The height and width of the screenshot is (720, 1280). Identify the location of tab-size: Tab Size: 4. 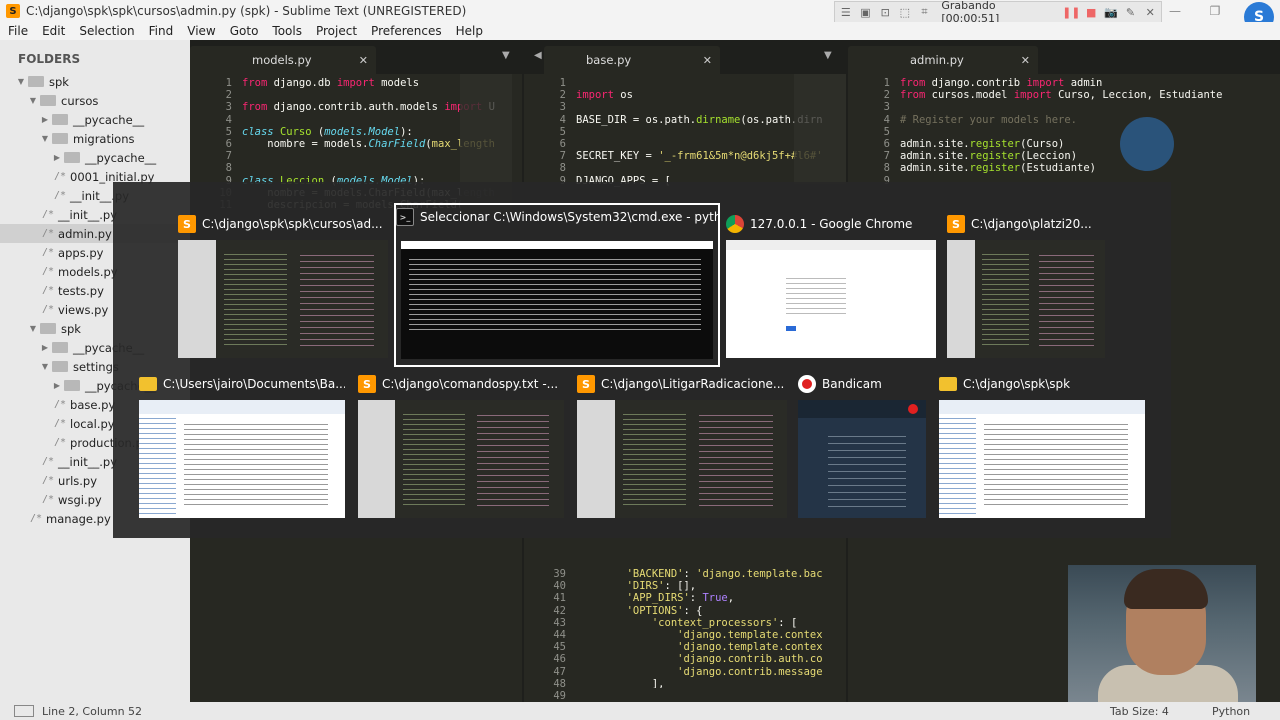
(1139, 711).